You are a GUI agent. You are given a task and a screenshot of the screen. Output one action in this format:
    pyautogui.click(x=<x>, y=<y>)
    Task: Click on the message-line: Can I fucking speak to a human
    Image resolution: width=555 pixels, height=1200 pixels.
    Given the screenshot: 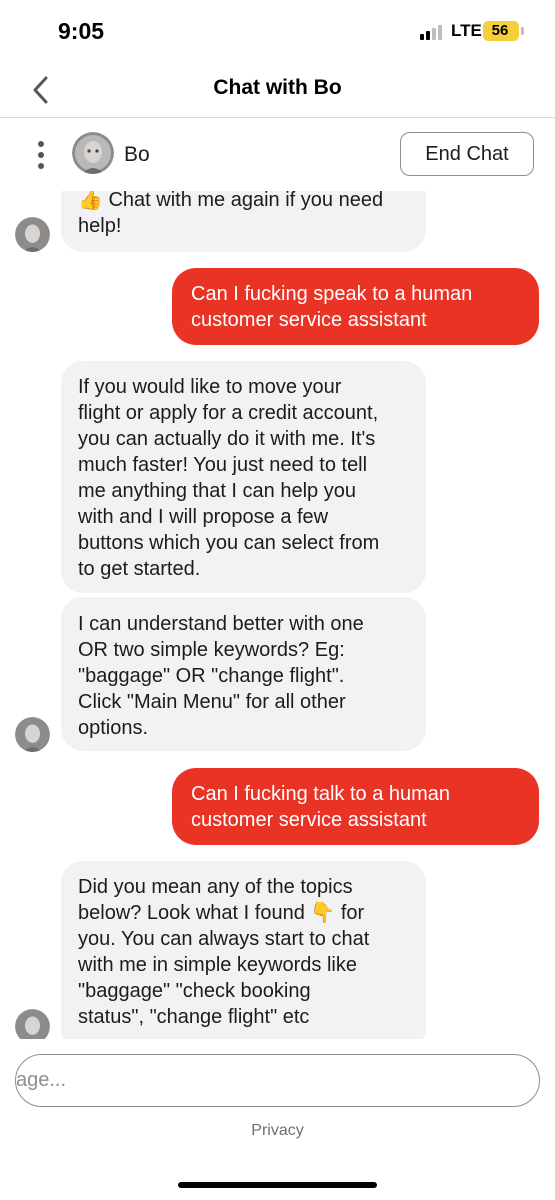 What is the action you would take?
    pyautogui.click(x=332, y=294)
    